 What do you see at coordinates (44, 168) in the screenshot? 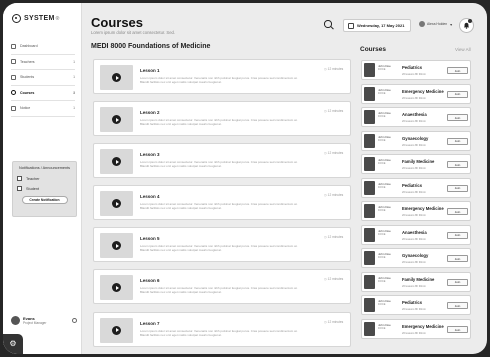
I see `notifications-title: Notifications / Announcements` at bounding box center [44, 168].